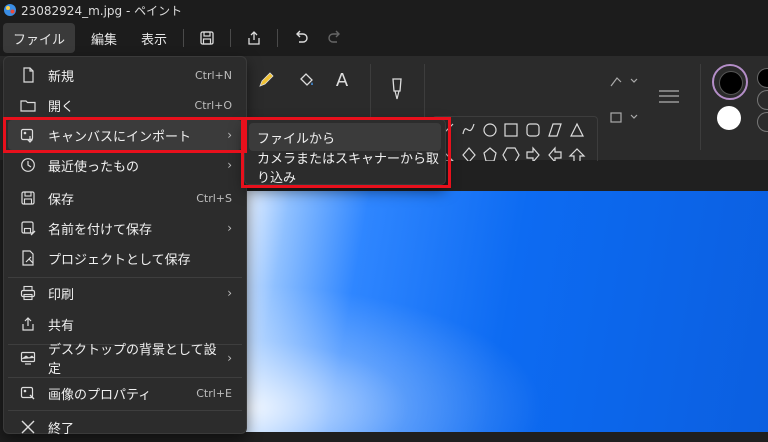  What do you see at coordinates (384, 38) in the screenshot?
I see `menu-bar: ファイル 編集 表示` at bounding box center [384, 38].